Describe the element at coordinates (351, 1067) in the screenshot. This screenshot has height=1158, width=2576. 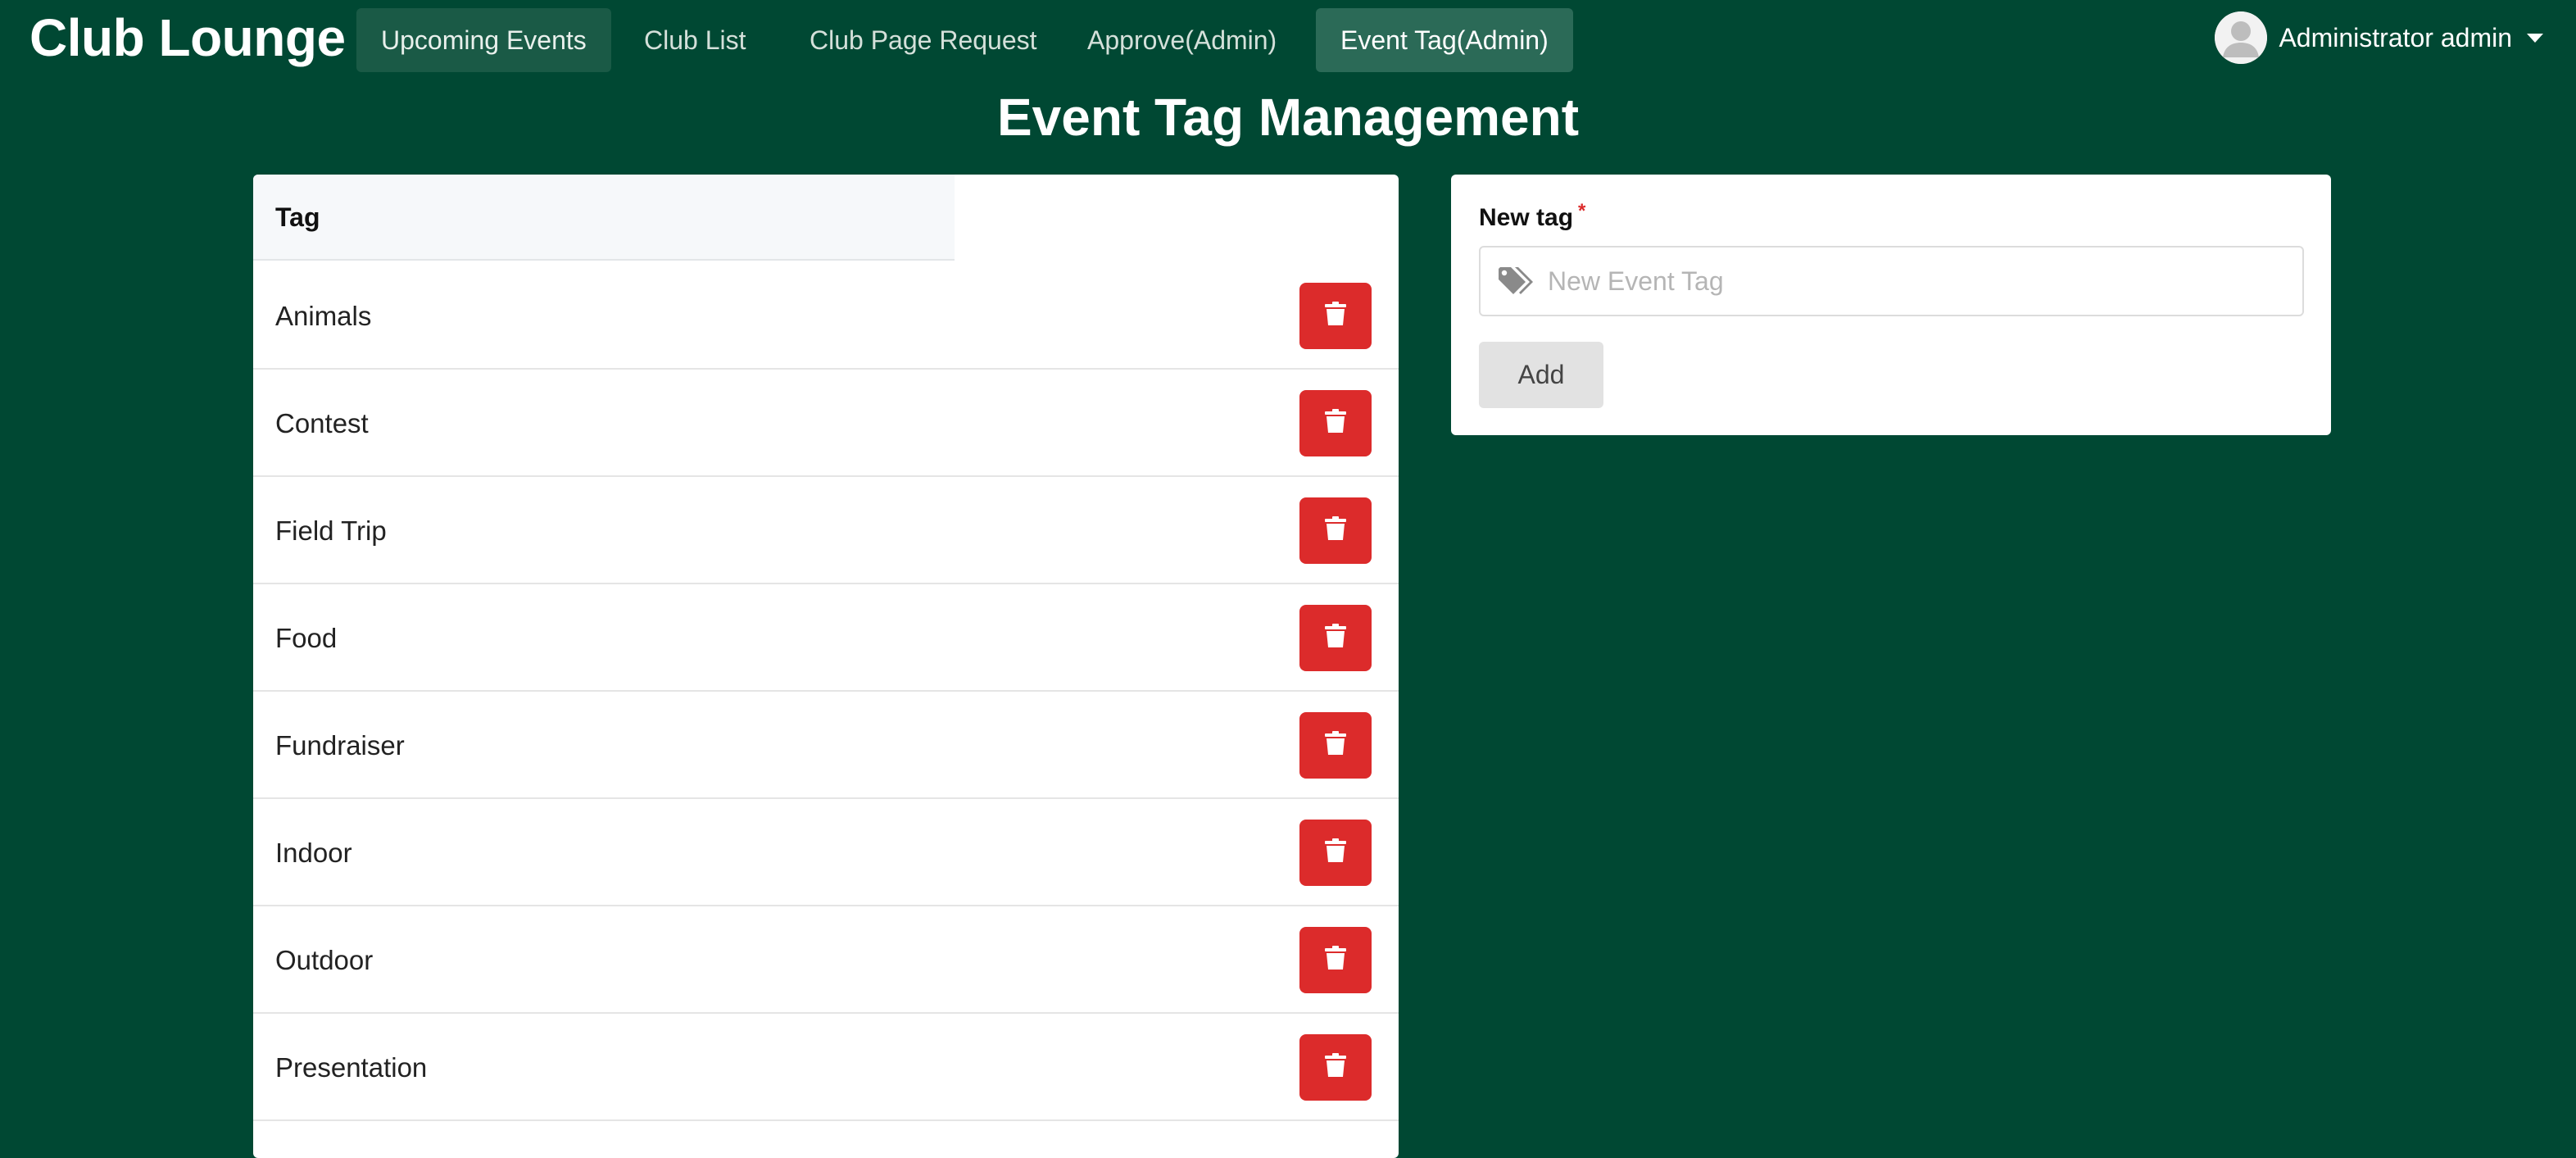
I see `tag-name: Presentation` at that location.